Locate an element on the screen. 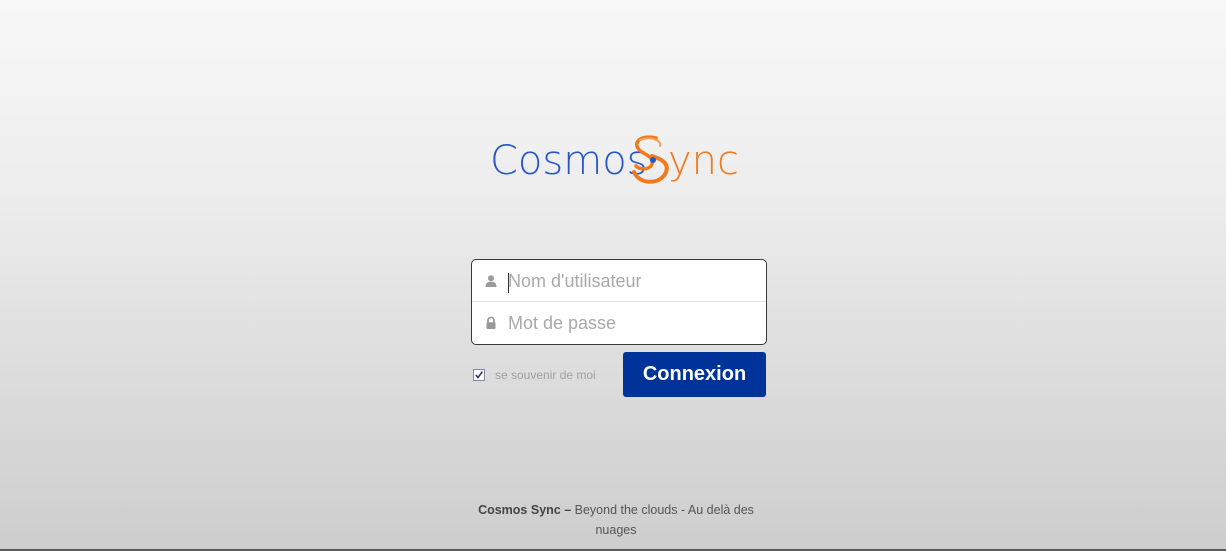 The height and width of the screenshot is (551, 1226). remember-checkbox is located at coordinates (479, 375).